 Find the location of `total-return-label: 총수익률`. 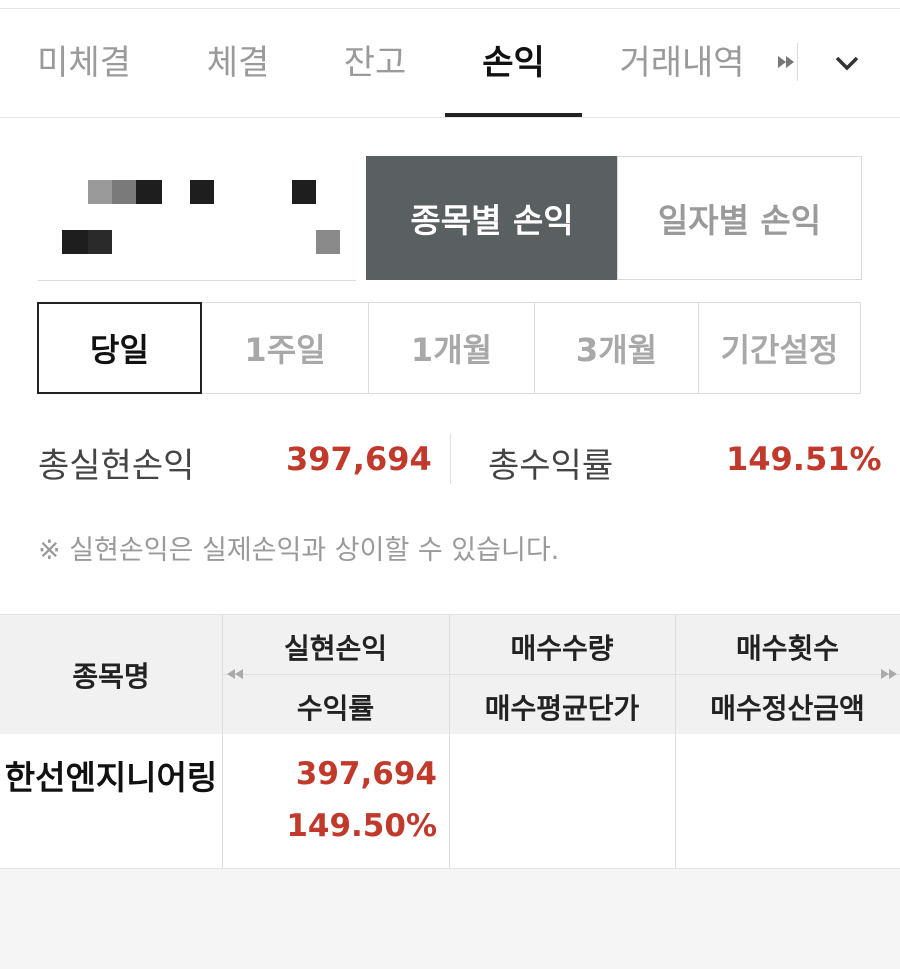

total-return-label: 총수익률 is located at coordinates (551, 466).